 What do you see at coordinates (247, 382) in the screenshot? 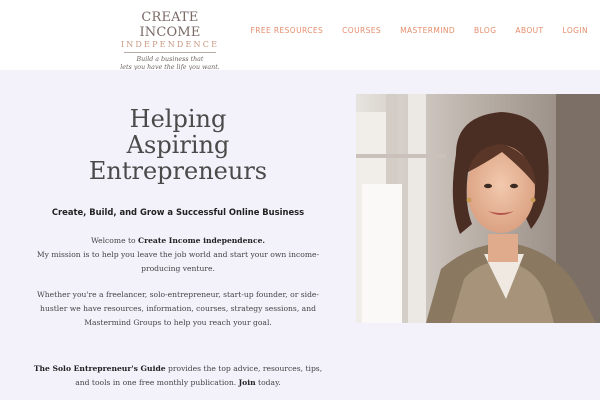
I see `join-link: Join` at bounding box center [247, 382].